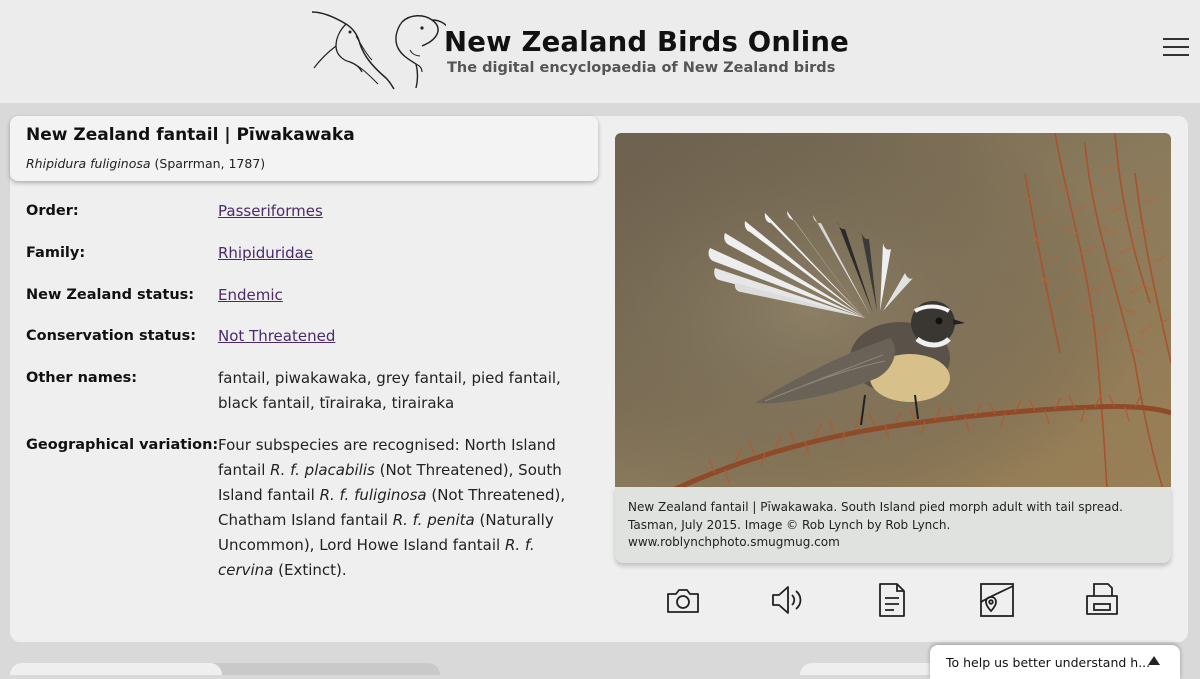 The width and height of the screenshot is (1200, 679). What do you see at coordinates (1154, 660) in the screenshot?
I see `caret-up-icon` at bounding box center [1154, 660].